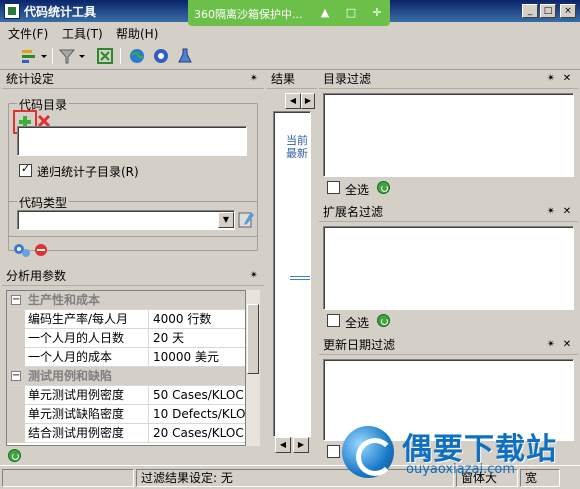  What do you see at coordinates (105, 56) in the screenshot?
I see `fullscreen-icon` at bounding box center [105, 56].